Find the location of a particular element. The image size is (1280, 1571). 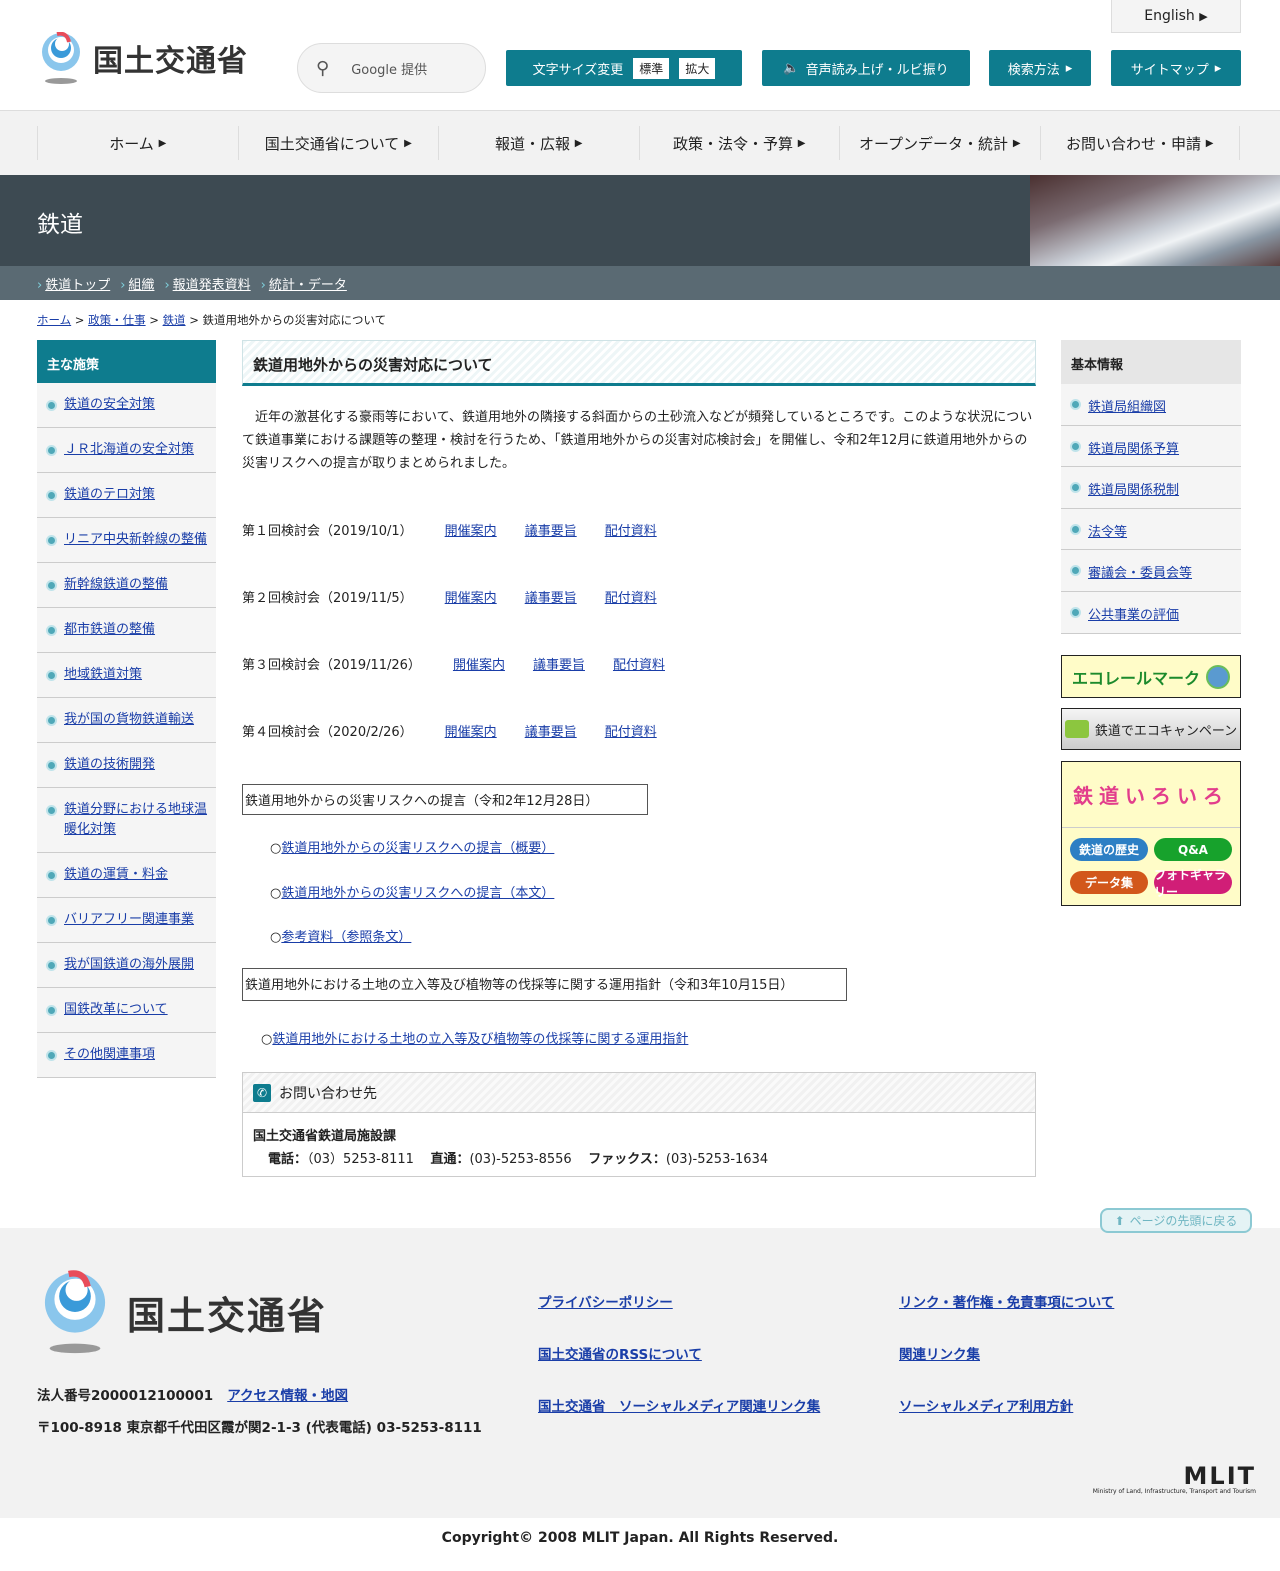

sidebar-link: ＪＲ北海道の安全対策 is located at coordinates (129, 449).